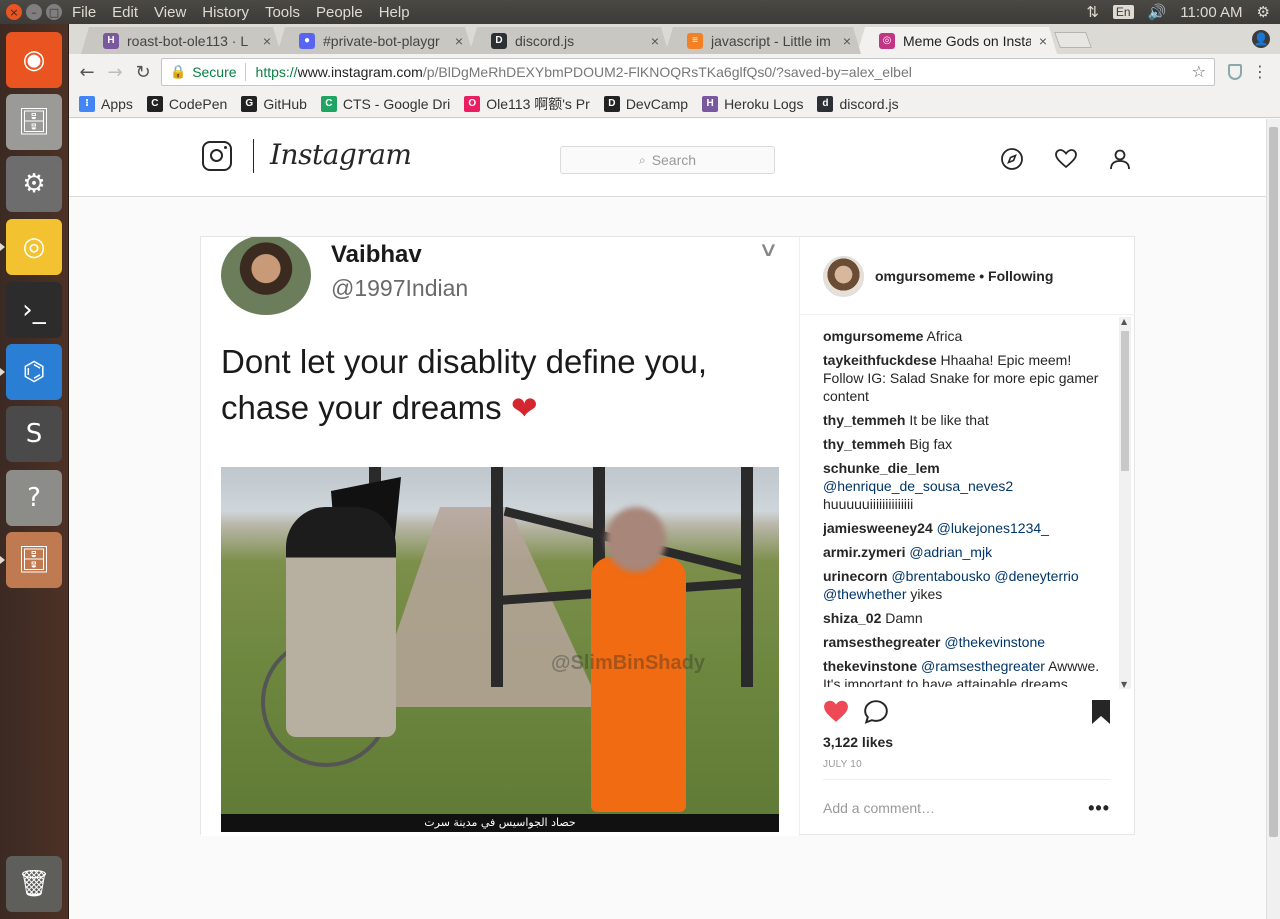  Describe the element at coordinates (858, 742) in the screenshot. I see `likes-count: 3,122 likes` at that location.